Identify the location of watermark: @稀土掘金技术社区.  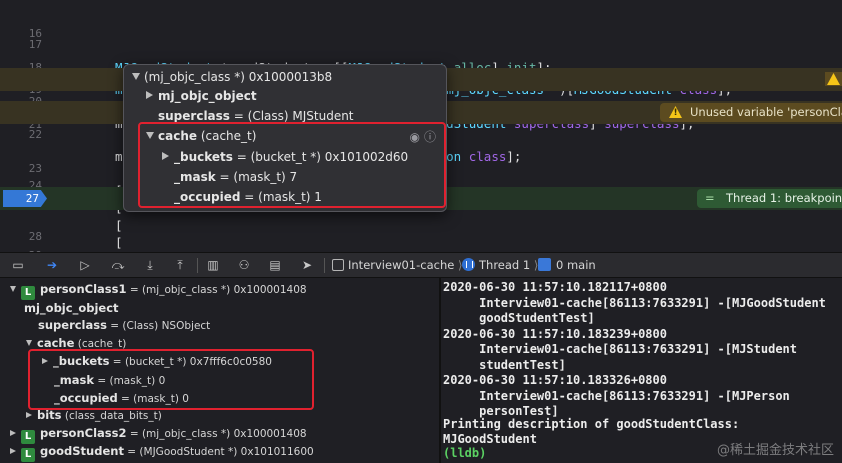
(775, 450).